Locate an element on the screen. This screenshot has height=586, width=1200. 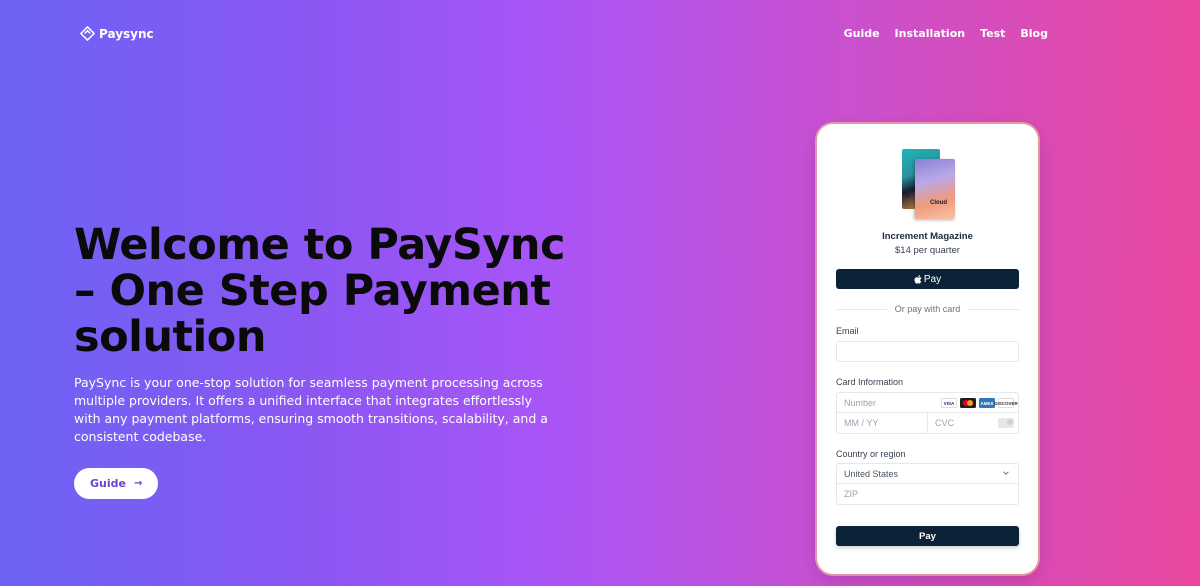
country-select: United States is located at coordinates (927, 474).